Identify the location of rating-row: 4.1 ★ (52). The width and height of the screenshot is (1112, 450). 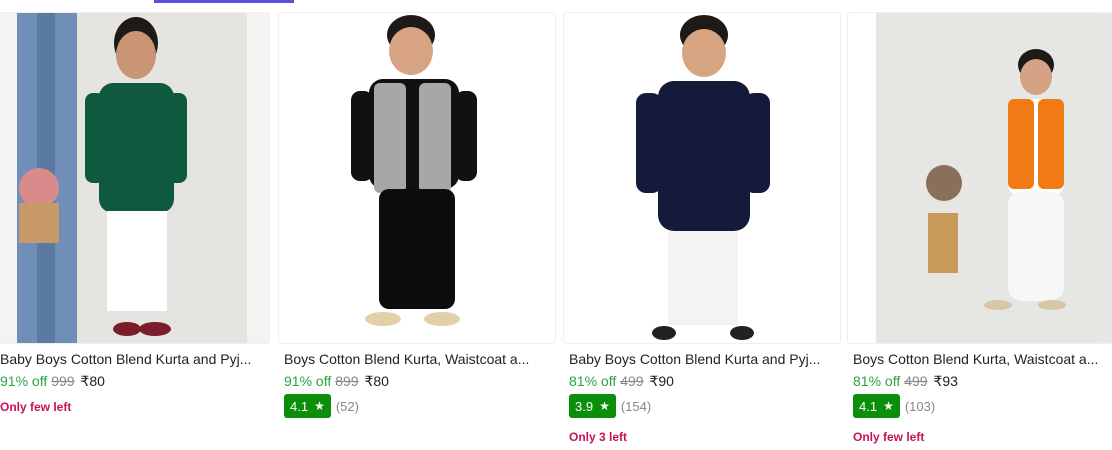
(321, 406).